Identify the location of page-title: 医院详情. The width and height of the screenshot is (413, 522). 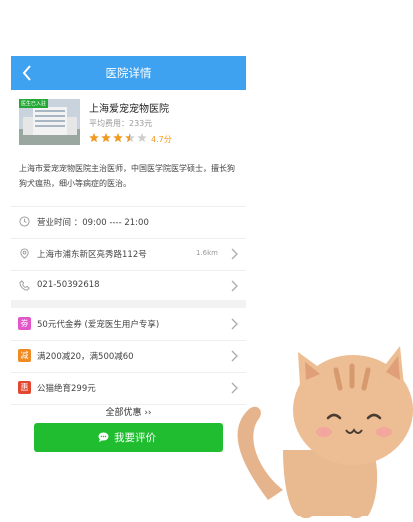
(128, 73).